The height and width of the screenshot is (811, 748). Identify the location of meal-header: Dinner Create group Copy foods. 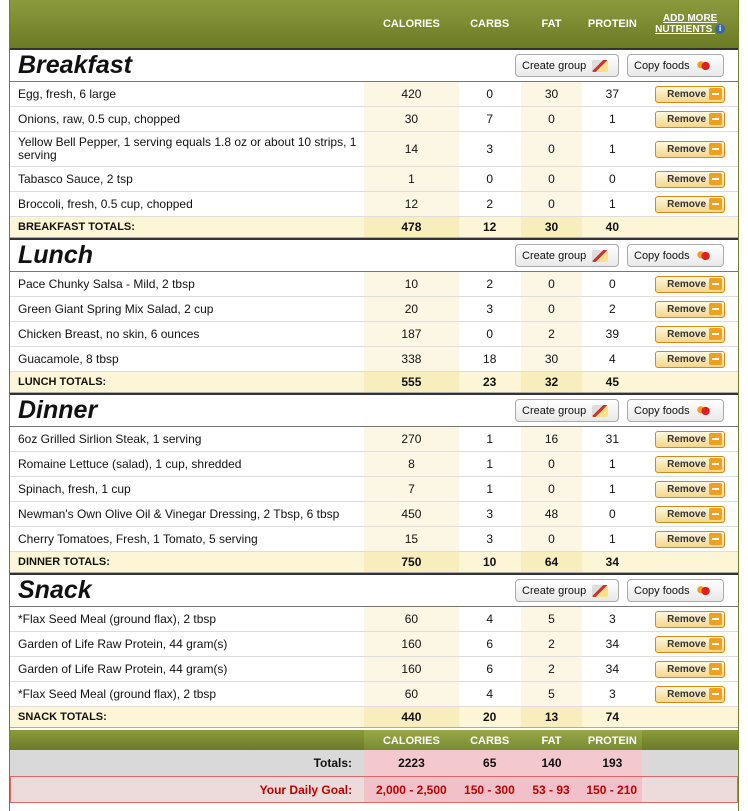
(374, 410).